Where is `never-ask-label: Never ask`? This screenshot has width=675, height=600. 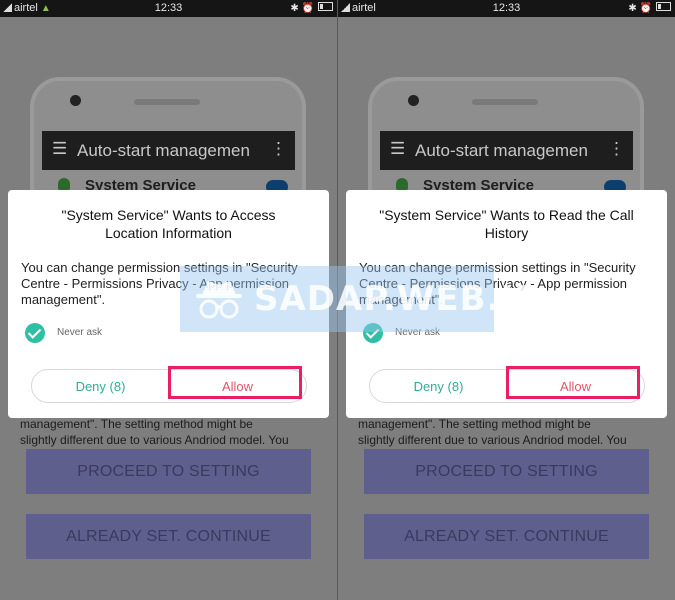 never-ask-label: Never ask is located at coordinates (79, 332).